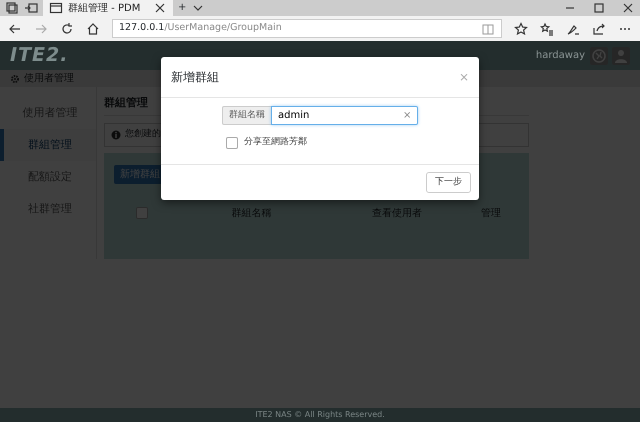  I want to click on share-icon, so click(599, 29).